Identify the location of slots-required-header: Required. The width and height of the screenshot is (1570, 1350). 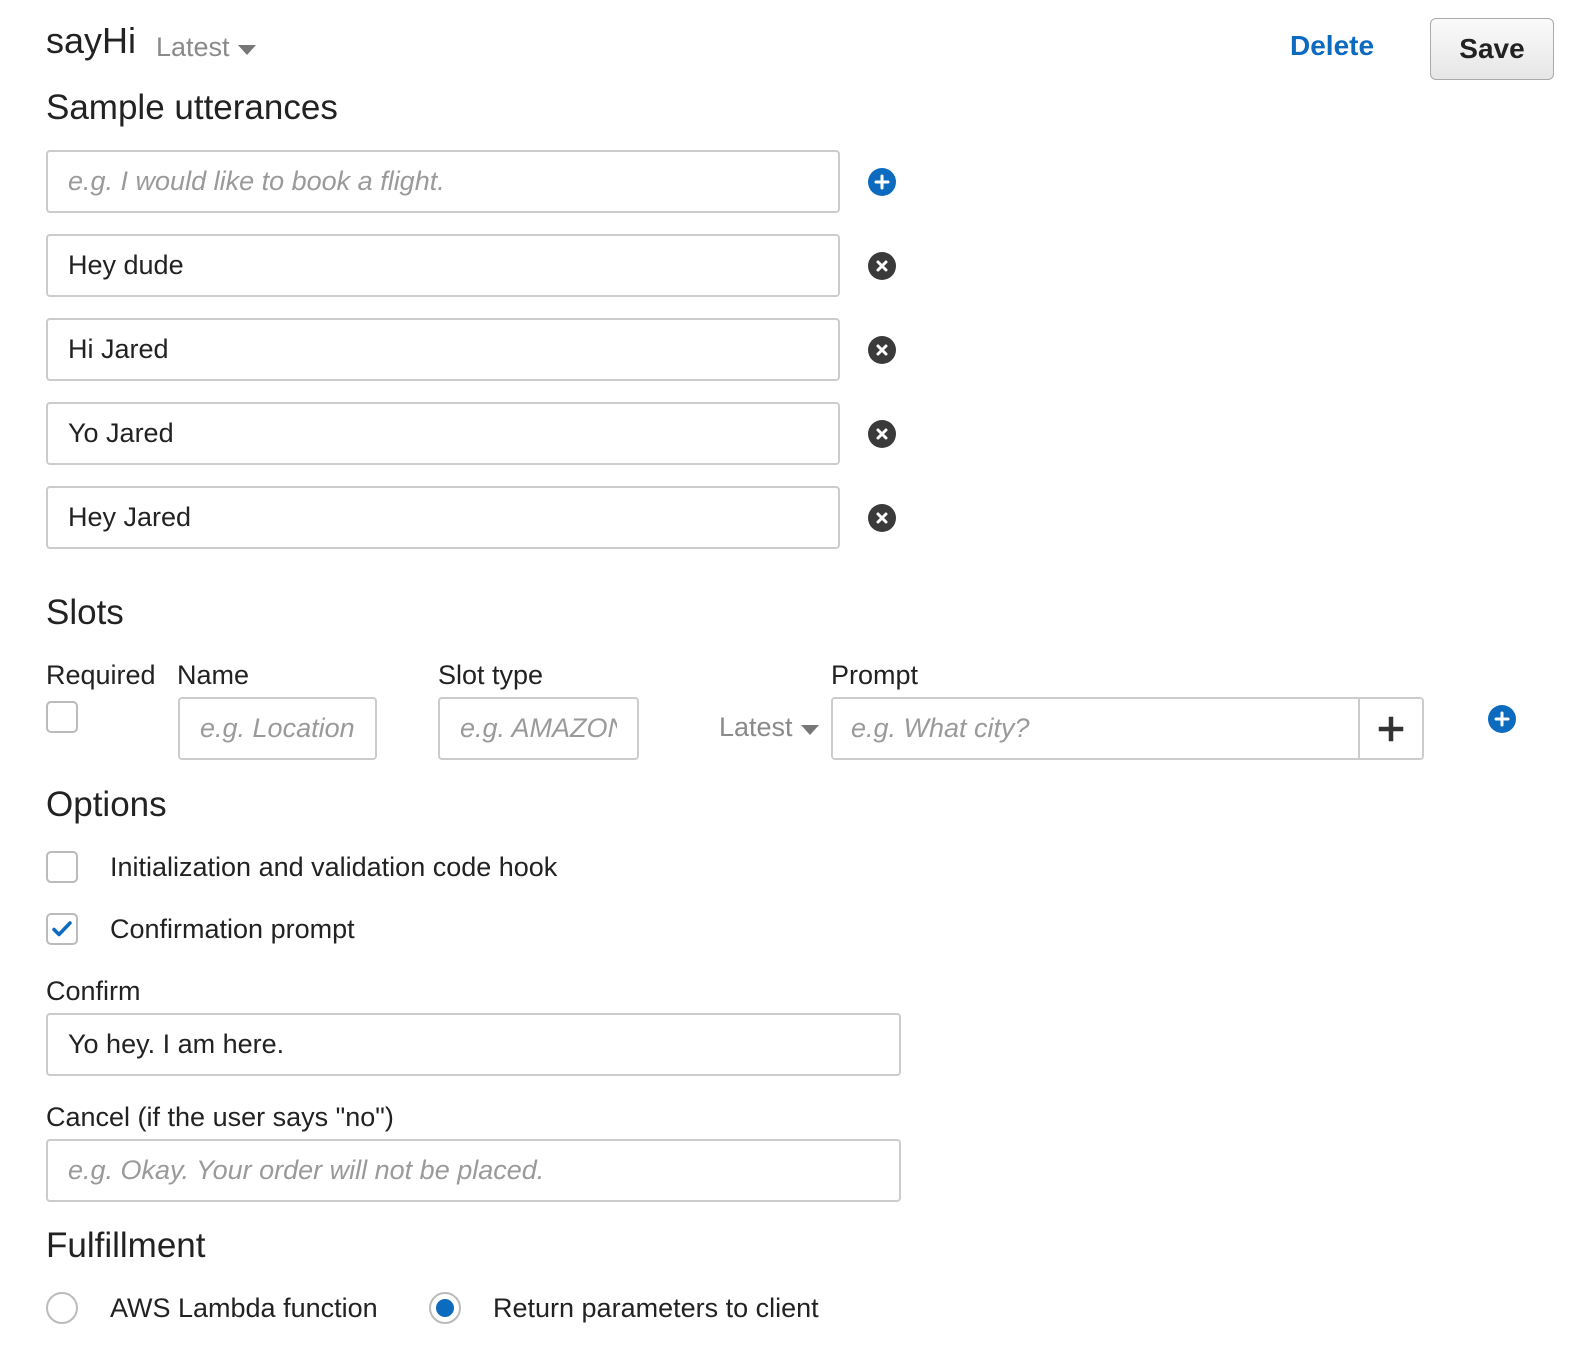
(101, 675).